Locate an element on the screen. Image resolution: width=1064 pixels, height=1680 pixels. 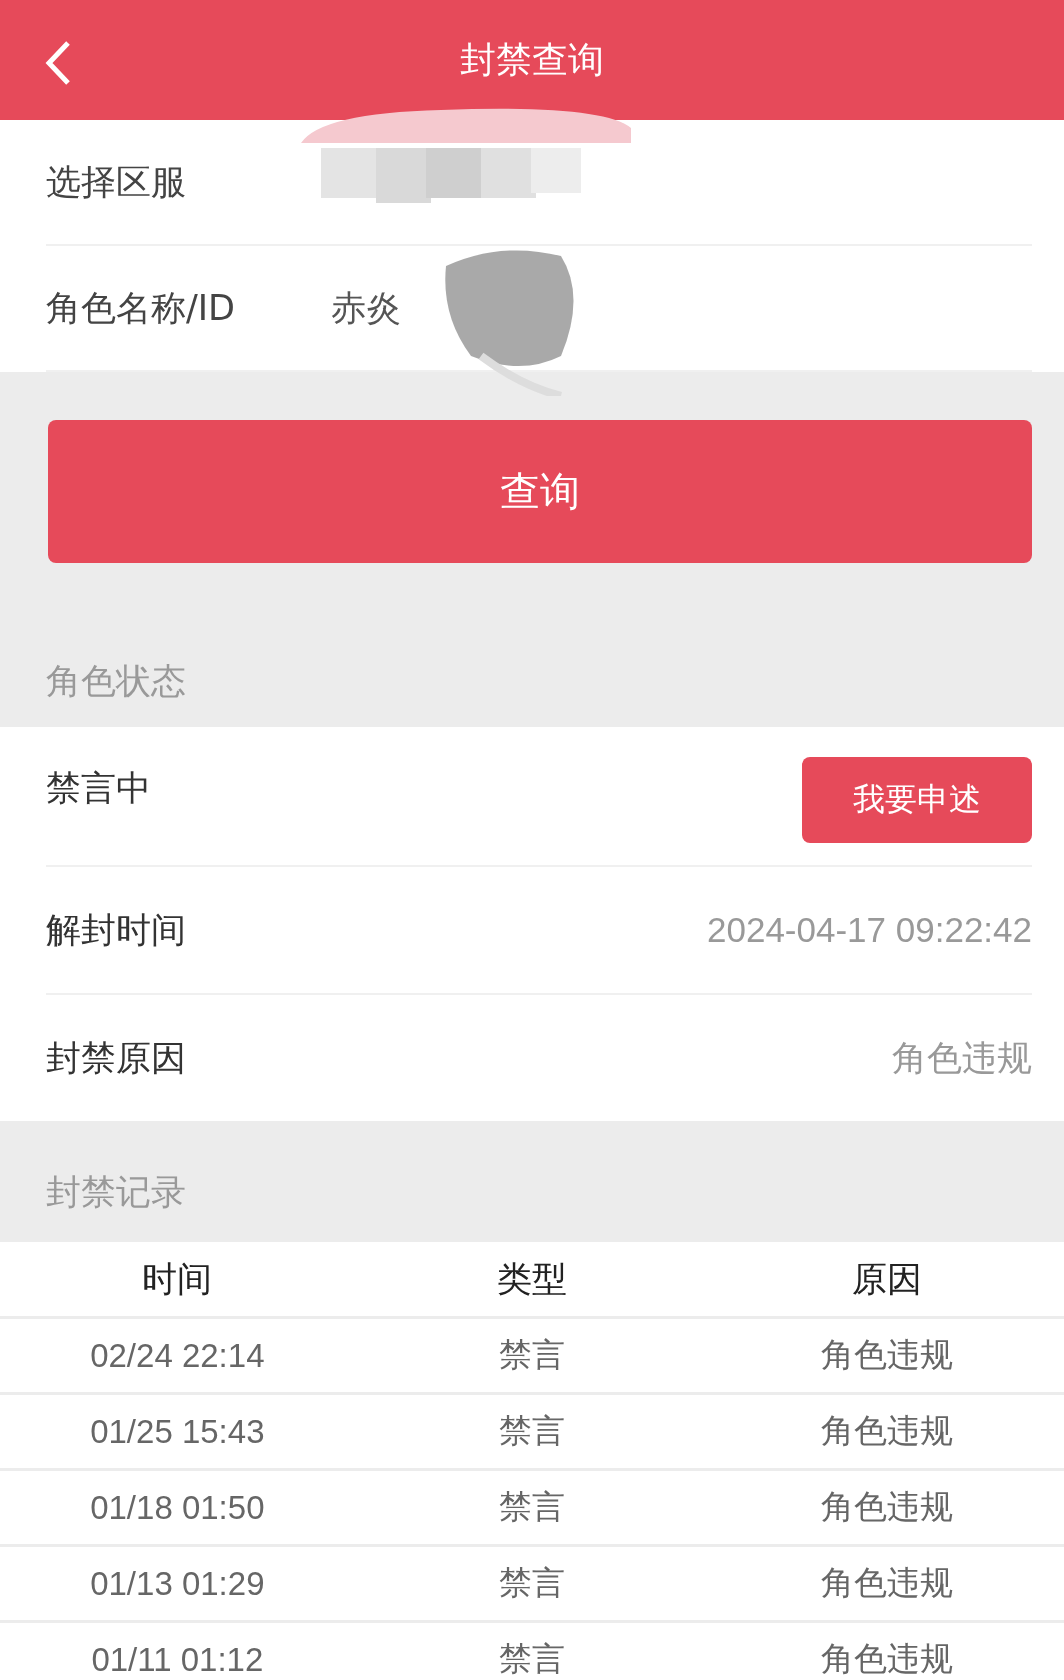
field-label: 角色名称/ID is located at coordinates (141, 308).